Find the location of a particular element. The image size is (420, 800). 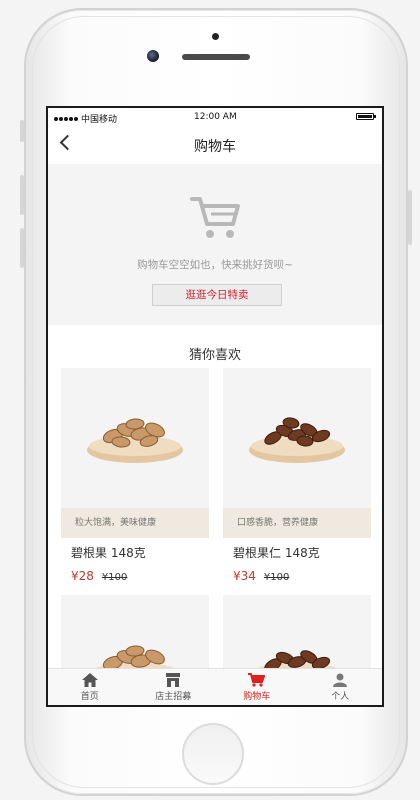

tab-bar: 首页 店主招募 购物车 个人 is located at coordinates (215, 686).